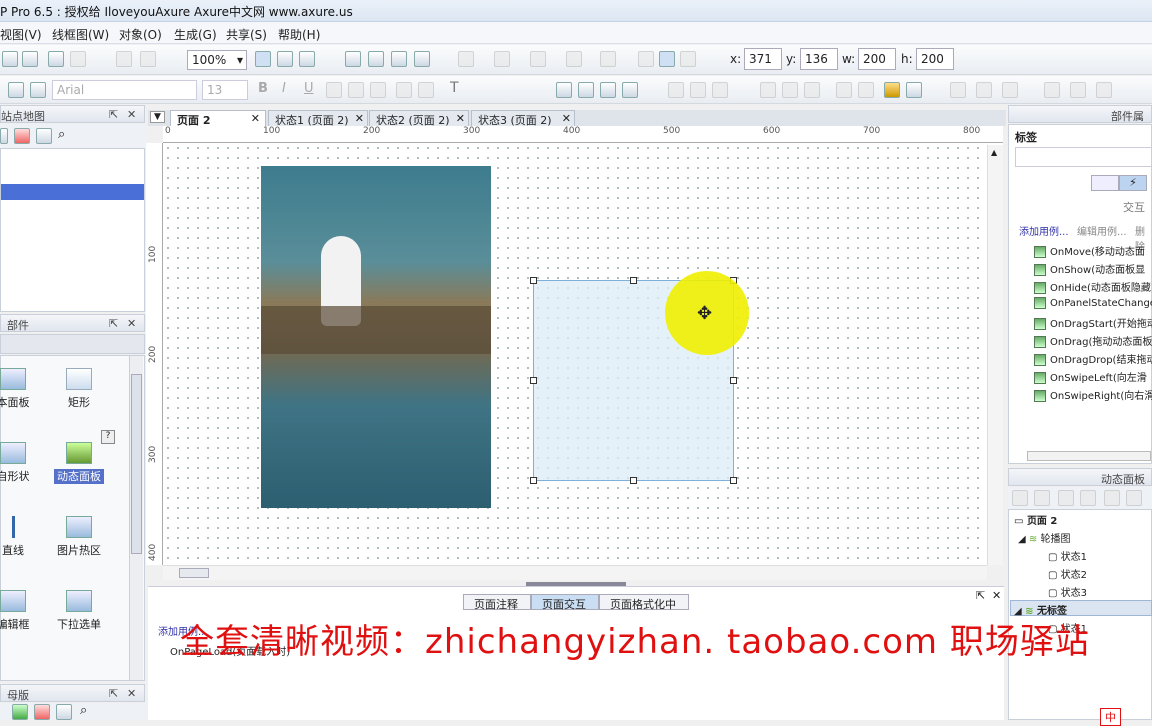  What do you see at coordinates (1093, 394) in the screenshot?
I see `event-onswiperight: OnSwipeRight(向右滑` at bounding box center [1093, 394].